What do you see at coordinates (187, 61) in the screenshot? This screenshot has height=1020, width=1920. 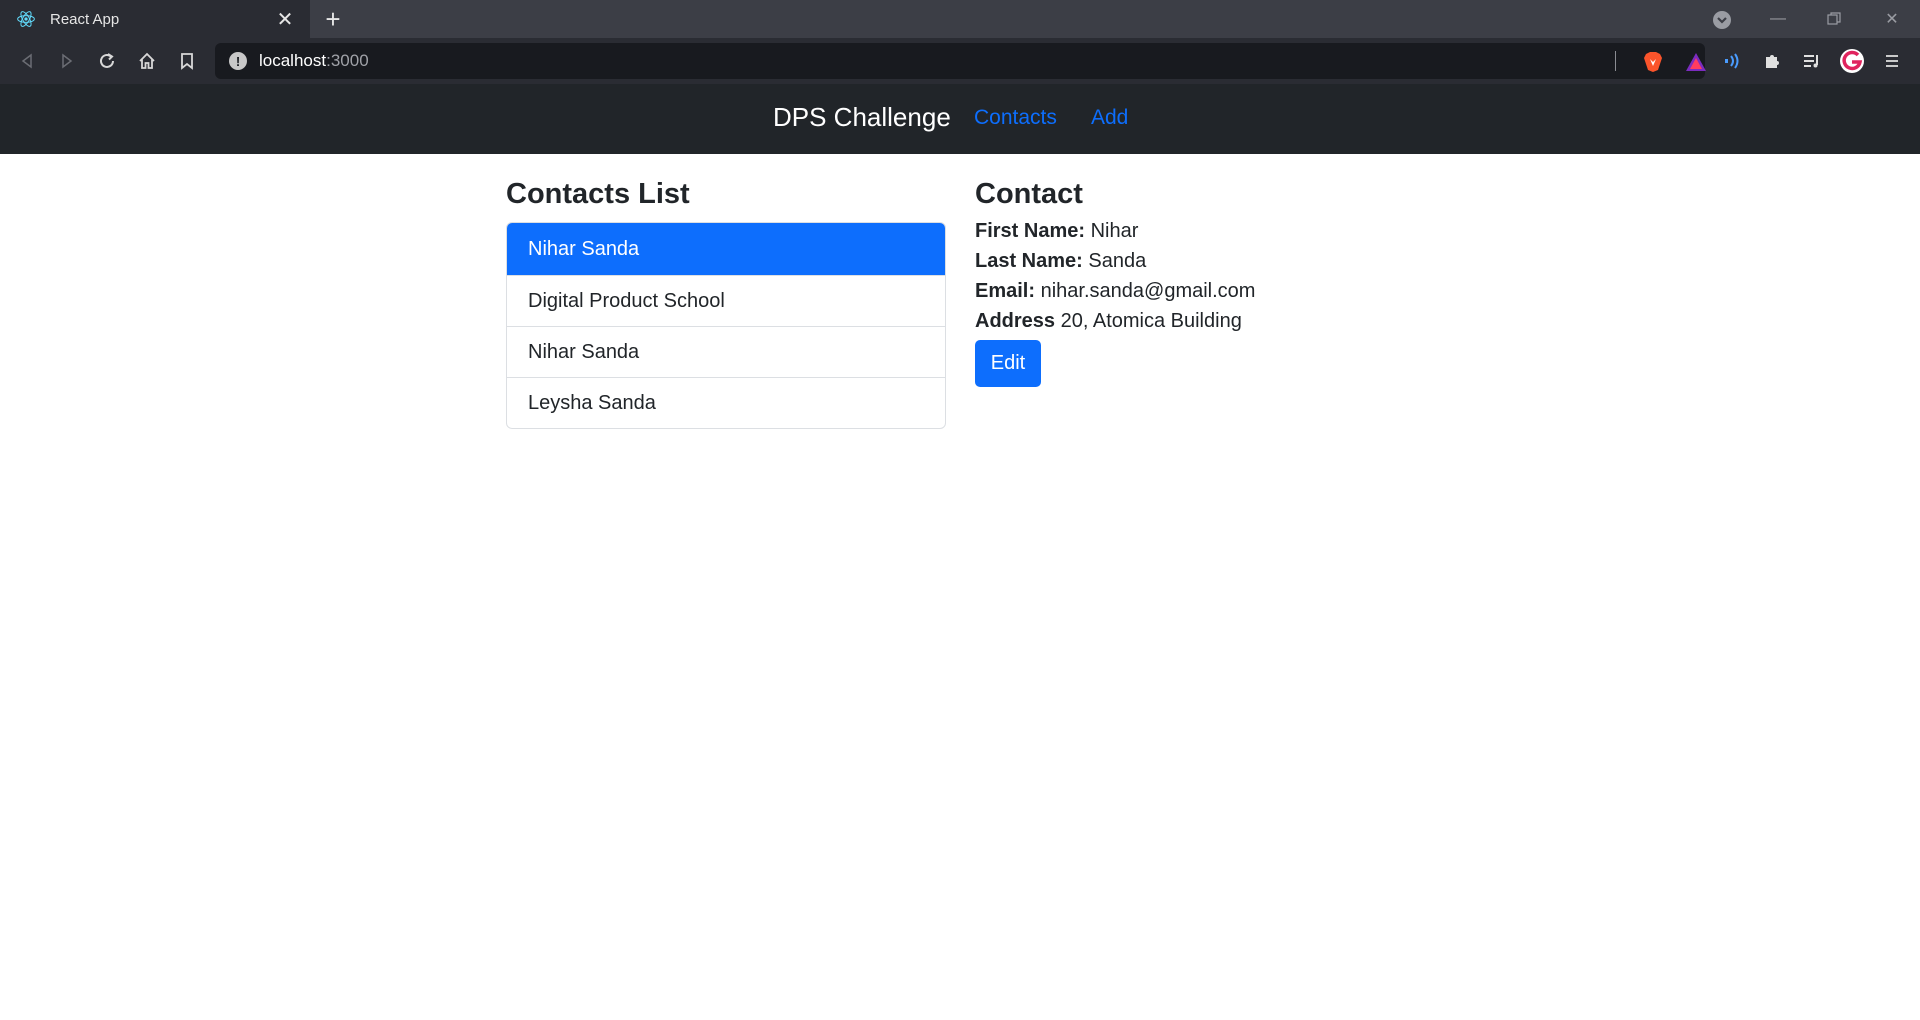 I see `bookmark-icon` at bounding box center [187, 61].